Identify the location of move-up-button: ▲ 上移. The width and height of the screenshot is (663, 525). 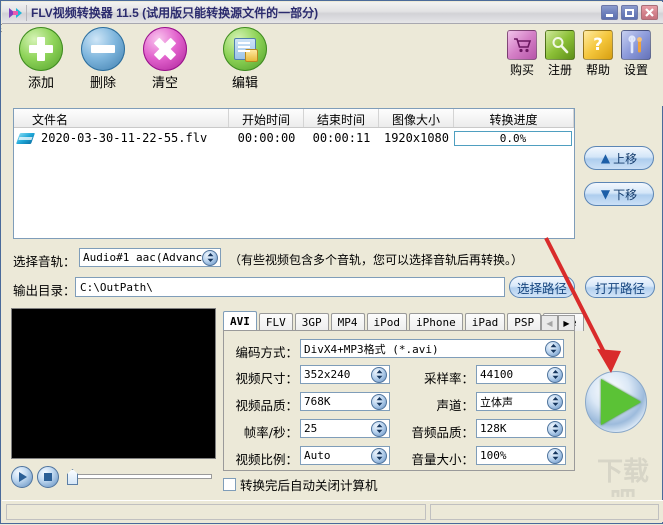
(619, 158).